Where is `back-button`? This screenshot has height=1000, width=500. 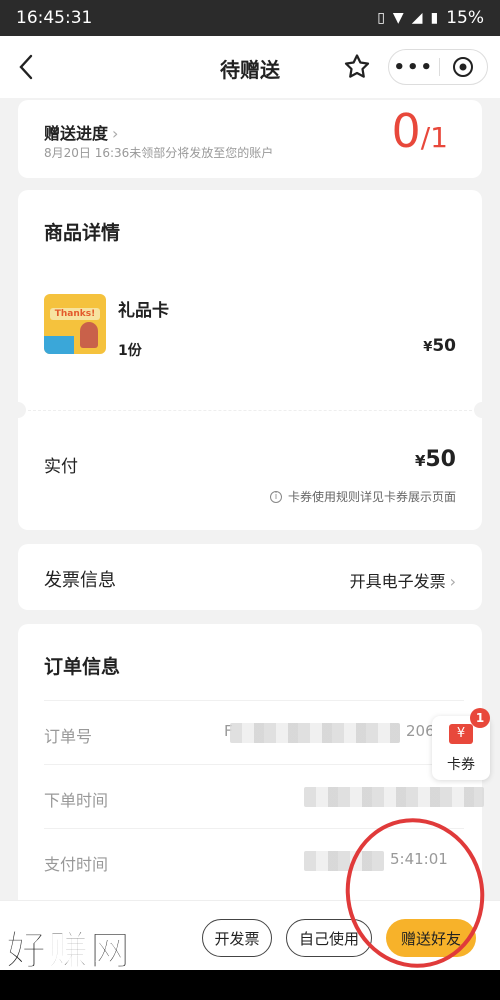 back-button is located at coordinates (26, 67).